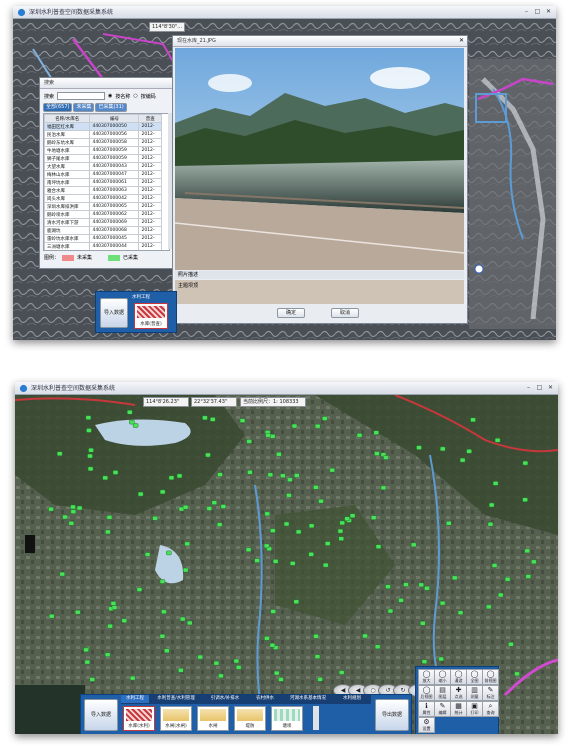 The width and height of the screenshot is (573, 755). I want to click on tab-collected: 未采集, so click(84, 107).